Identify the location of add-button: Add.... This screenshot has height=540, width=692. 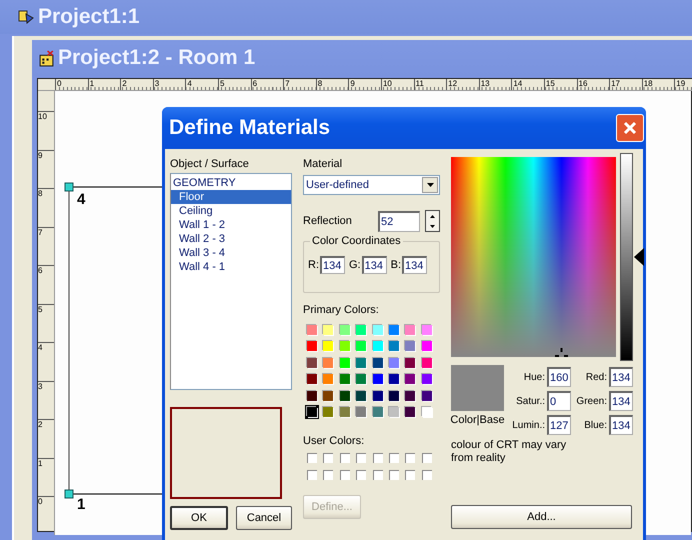
(541, 517).